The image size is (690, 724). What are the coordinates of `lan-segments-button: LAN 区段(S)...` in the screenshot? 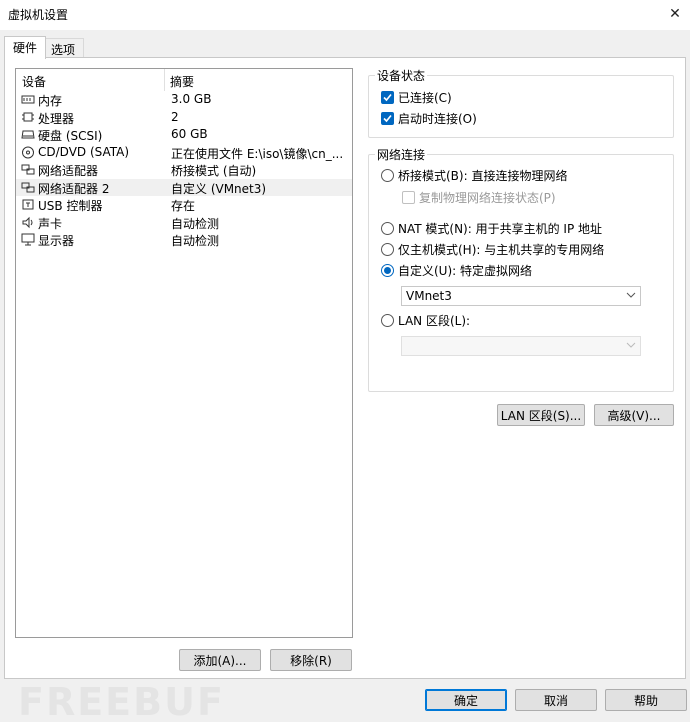 It's located at (541, 415).